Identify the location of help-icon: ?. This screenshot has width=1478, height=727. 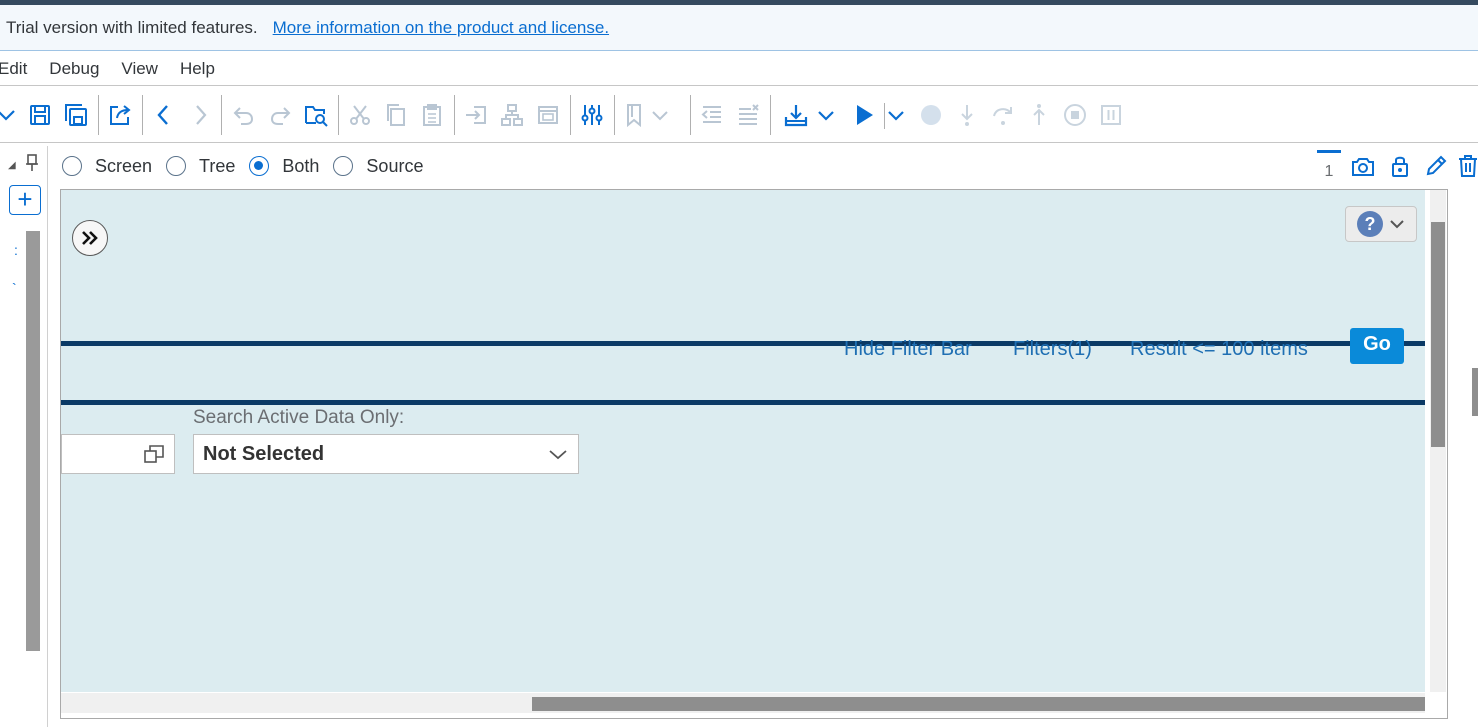
(1370, 224).